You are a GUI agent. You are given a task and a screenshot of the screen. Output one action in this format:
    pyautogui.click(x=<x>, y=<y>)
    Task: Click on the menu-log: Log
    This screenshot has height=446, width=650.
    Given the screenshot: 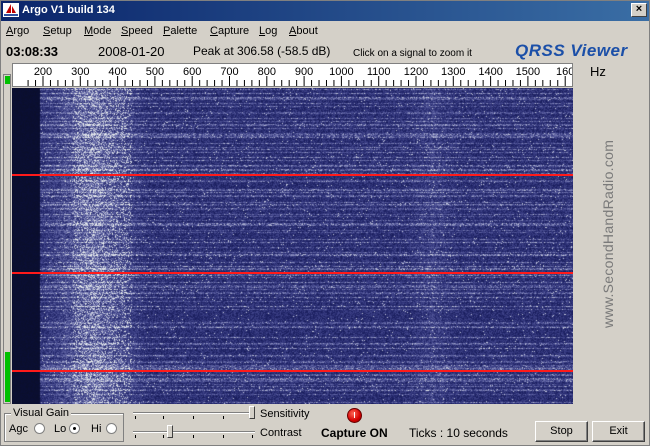 What is the action you would take?
    pyautogui.click(x=268, y=31)
    